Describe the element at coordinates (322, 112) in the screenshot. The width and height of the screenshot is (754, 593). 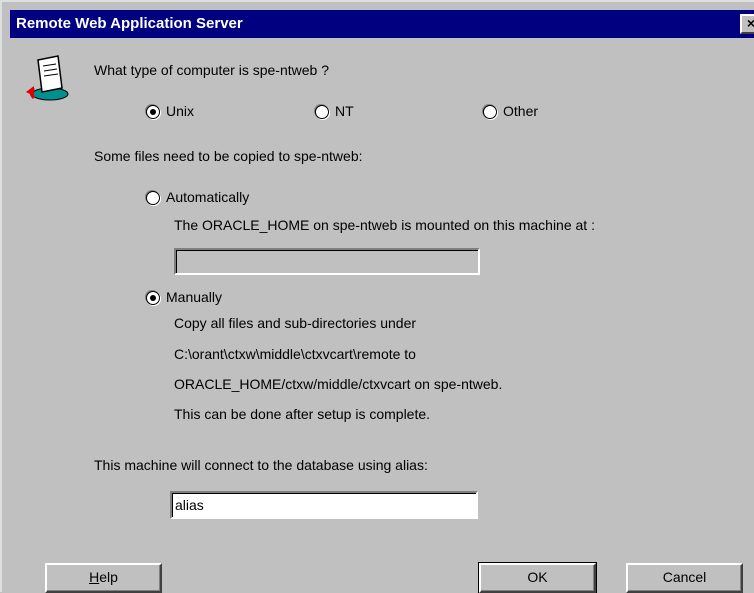
I see `radio-nt` at that location.